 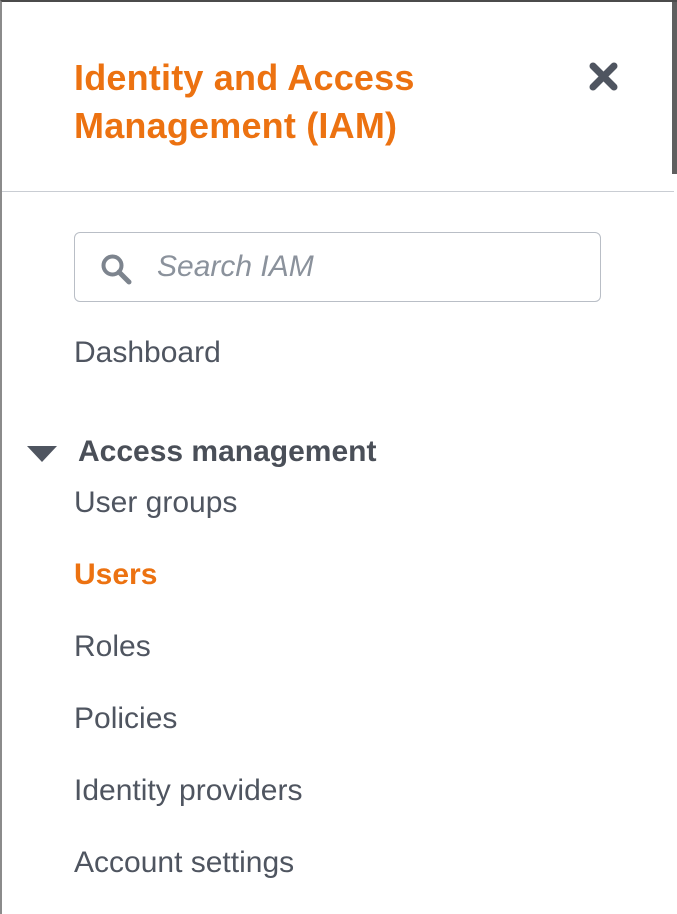 What do you see at coordinates (116, 269) in the screenshot?
I see `search-icon` at bounding box center [116, 269].